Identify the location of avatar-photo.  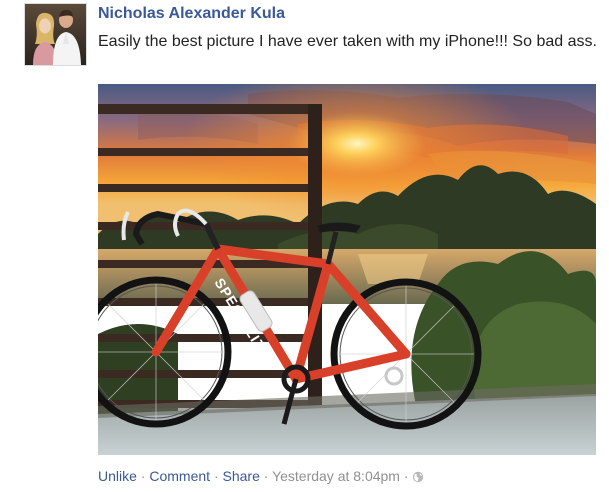
(55, 34).